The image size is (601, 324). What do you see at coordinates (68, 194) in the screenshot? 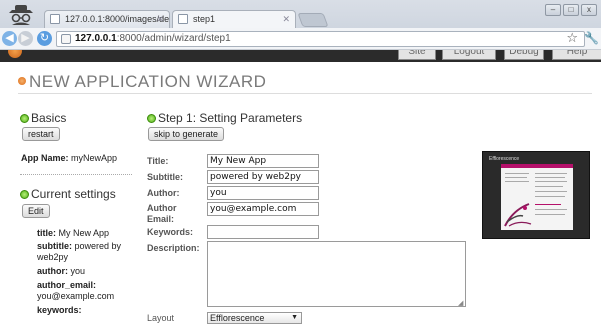
I see `current-settings-heading: Current settings` at bounding box center [68, 194].